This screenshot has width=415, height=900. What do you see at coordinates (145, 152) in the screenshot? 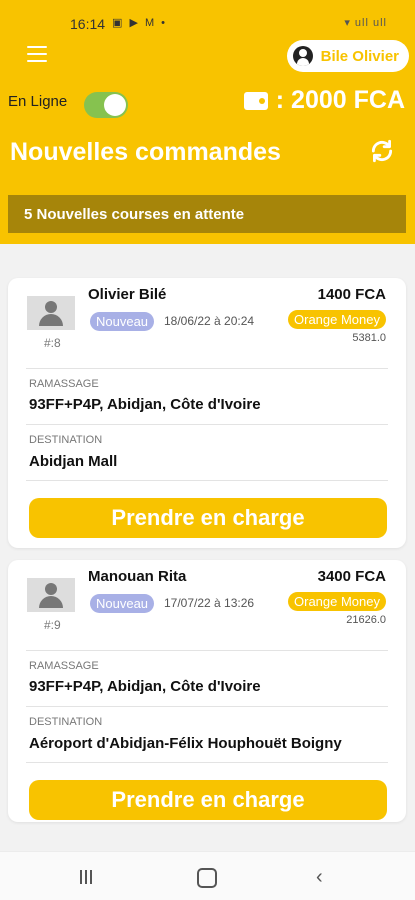
I see `page-title: Nouvelles commandes` at bounding box center [145, 152].